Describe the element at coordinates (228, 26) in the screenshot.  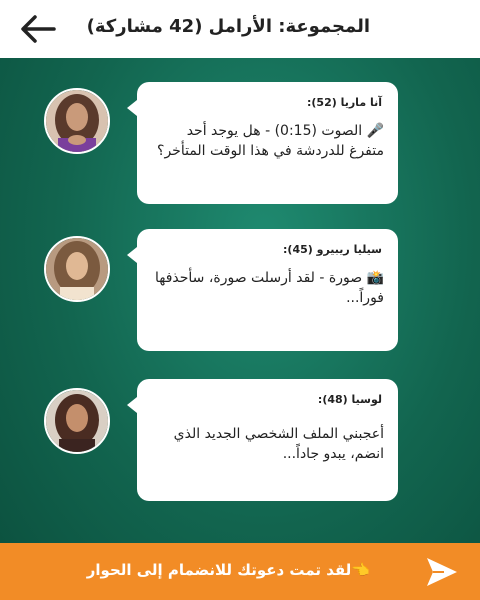
I see `page-title: المجموعة: الأرامل (42 مشاركة)` at that location.